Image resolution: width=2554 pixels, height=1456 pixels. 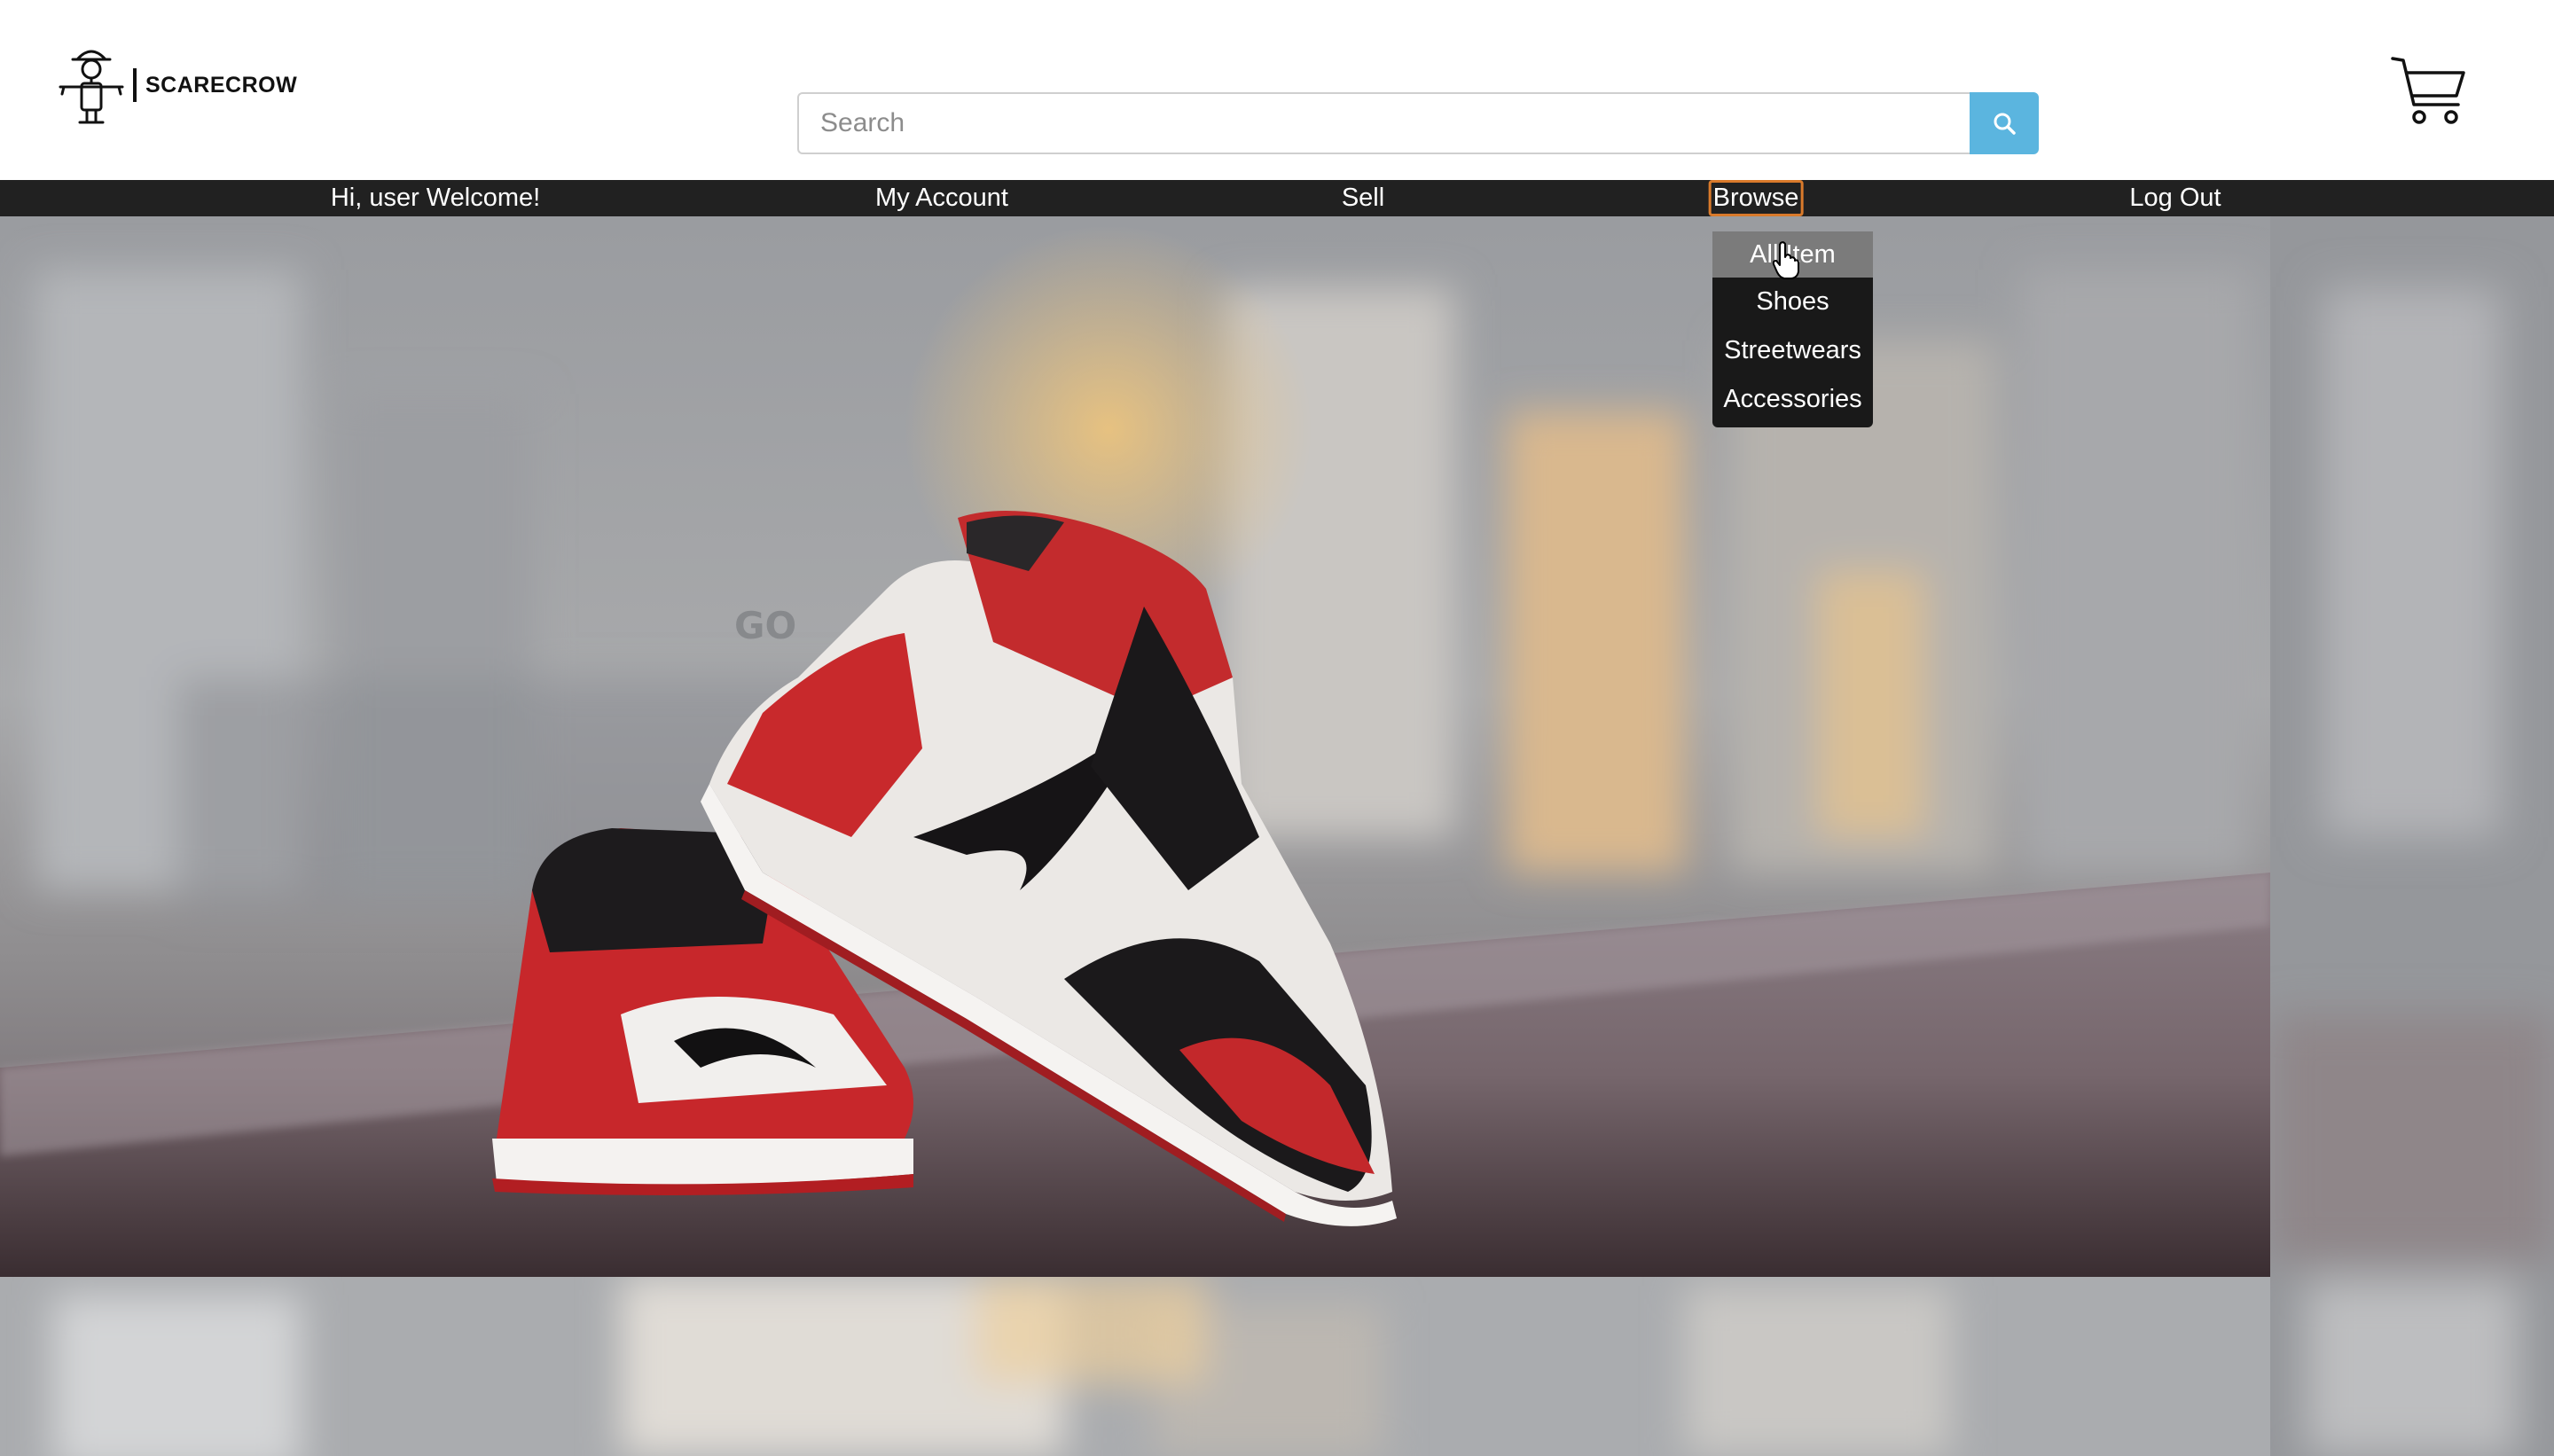 I want to click on nav-sell: Sell, so click(x=1363, y=198).